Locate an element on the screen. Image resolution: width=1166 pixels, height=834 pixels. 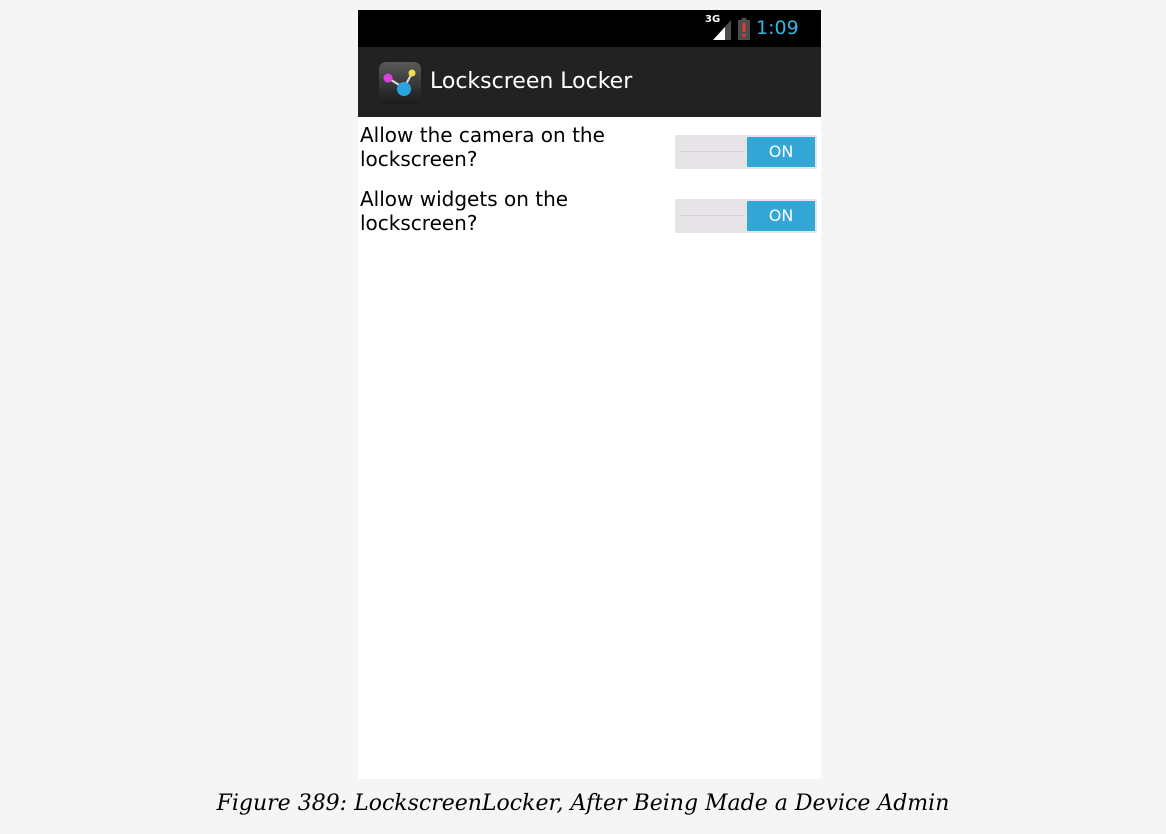
signal-icon is located at coordinates (722, 30).